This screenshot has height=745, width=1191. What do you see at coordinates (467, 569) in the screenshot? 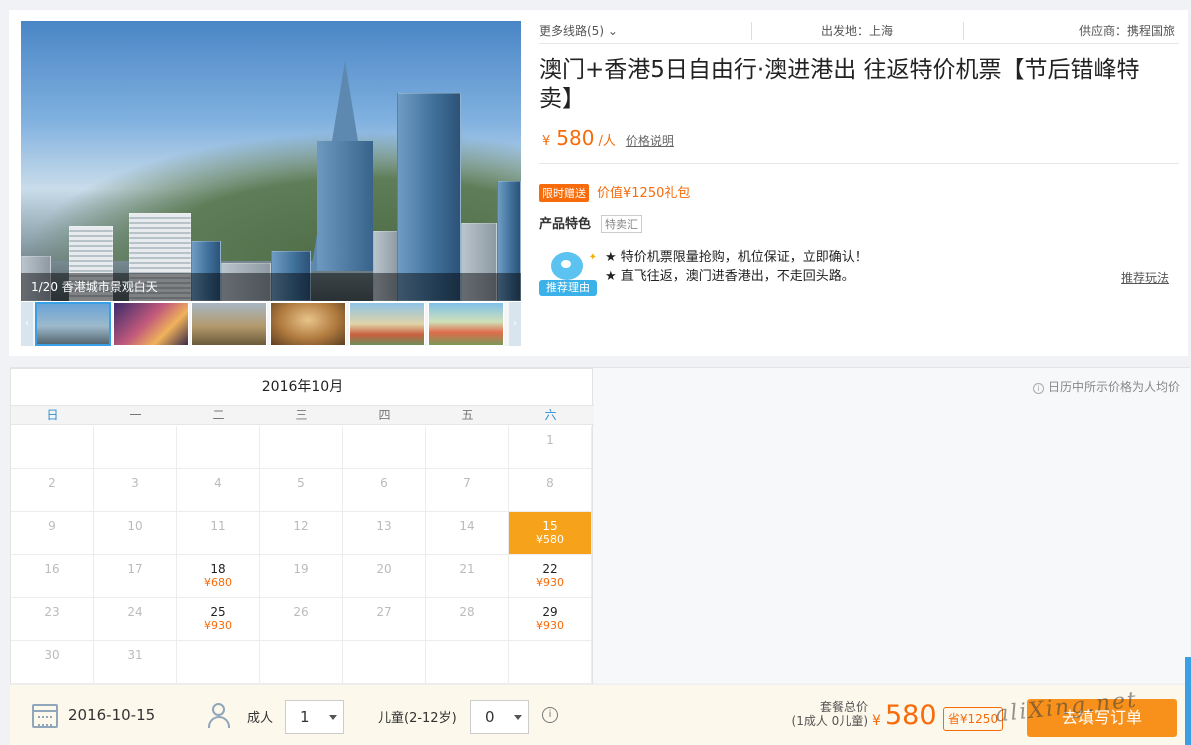
I see `day-number: 21` at bounding box center [467, 569].